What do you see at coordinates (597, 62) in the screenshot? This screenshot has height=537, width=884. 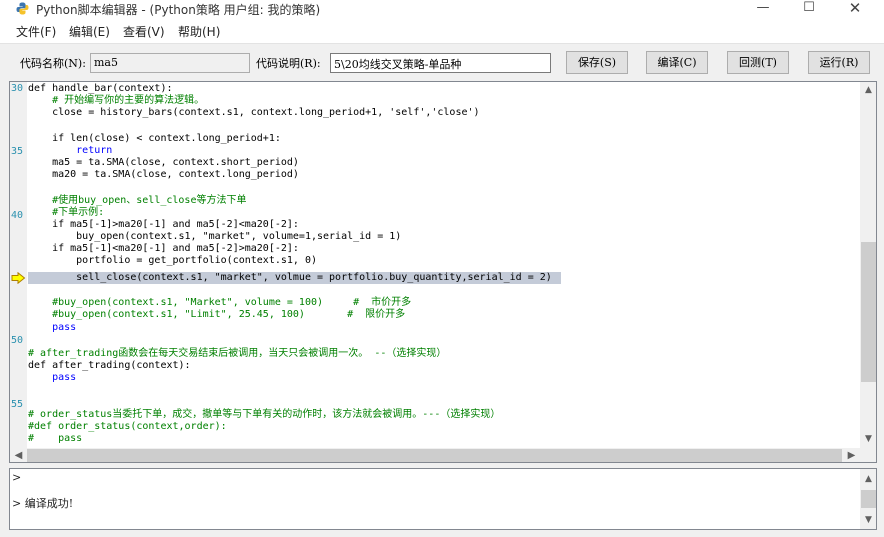 I see `save-button: 保存(S)` at bounding box center [597, 62].